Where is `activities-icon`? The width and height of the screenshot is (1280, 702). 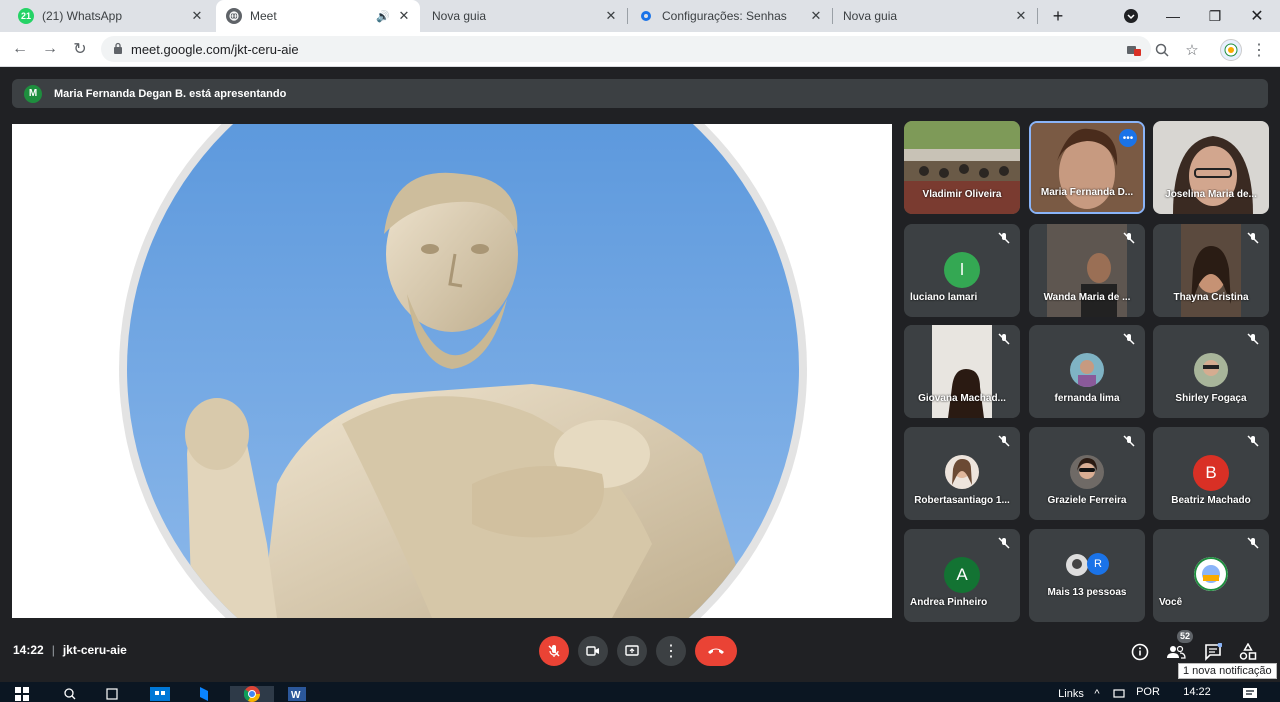 activities-icon is located at coordinates (1248, 651).